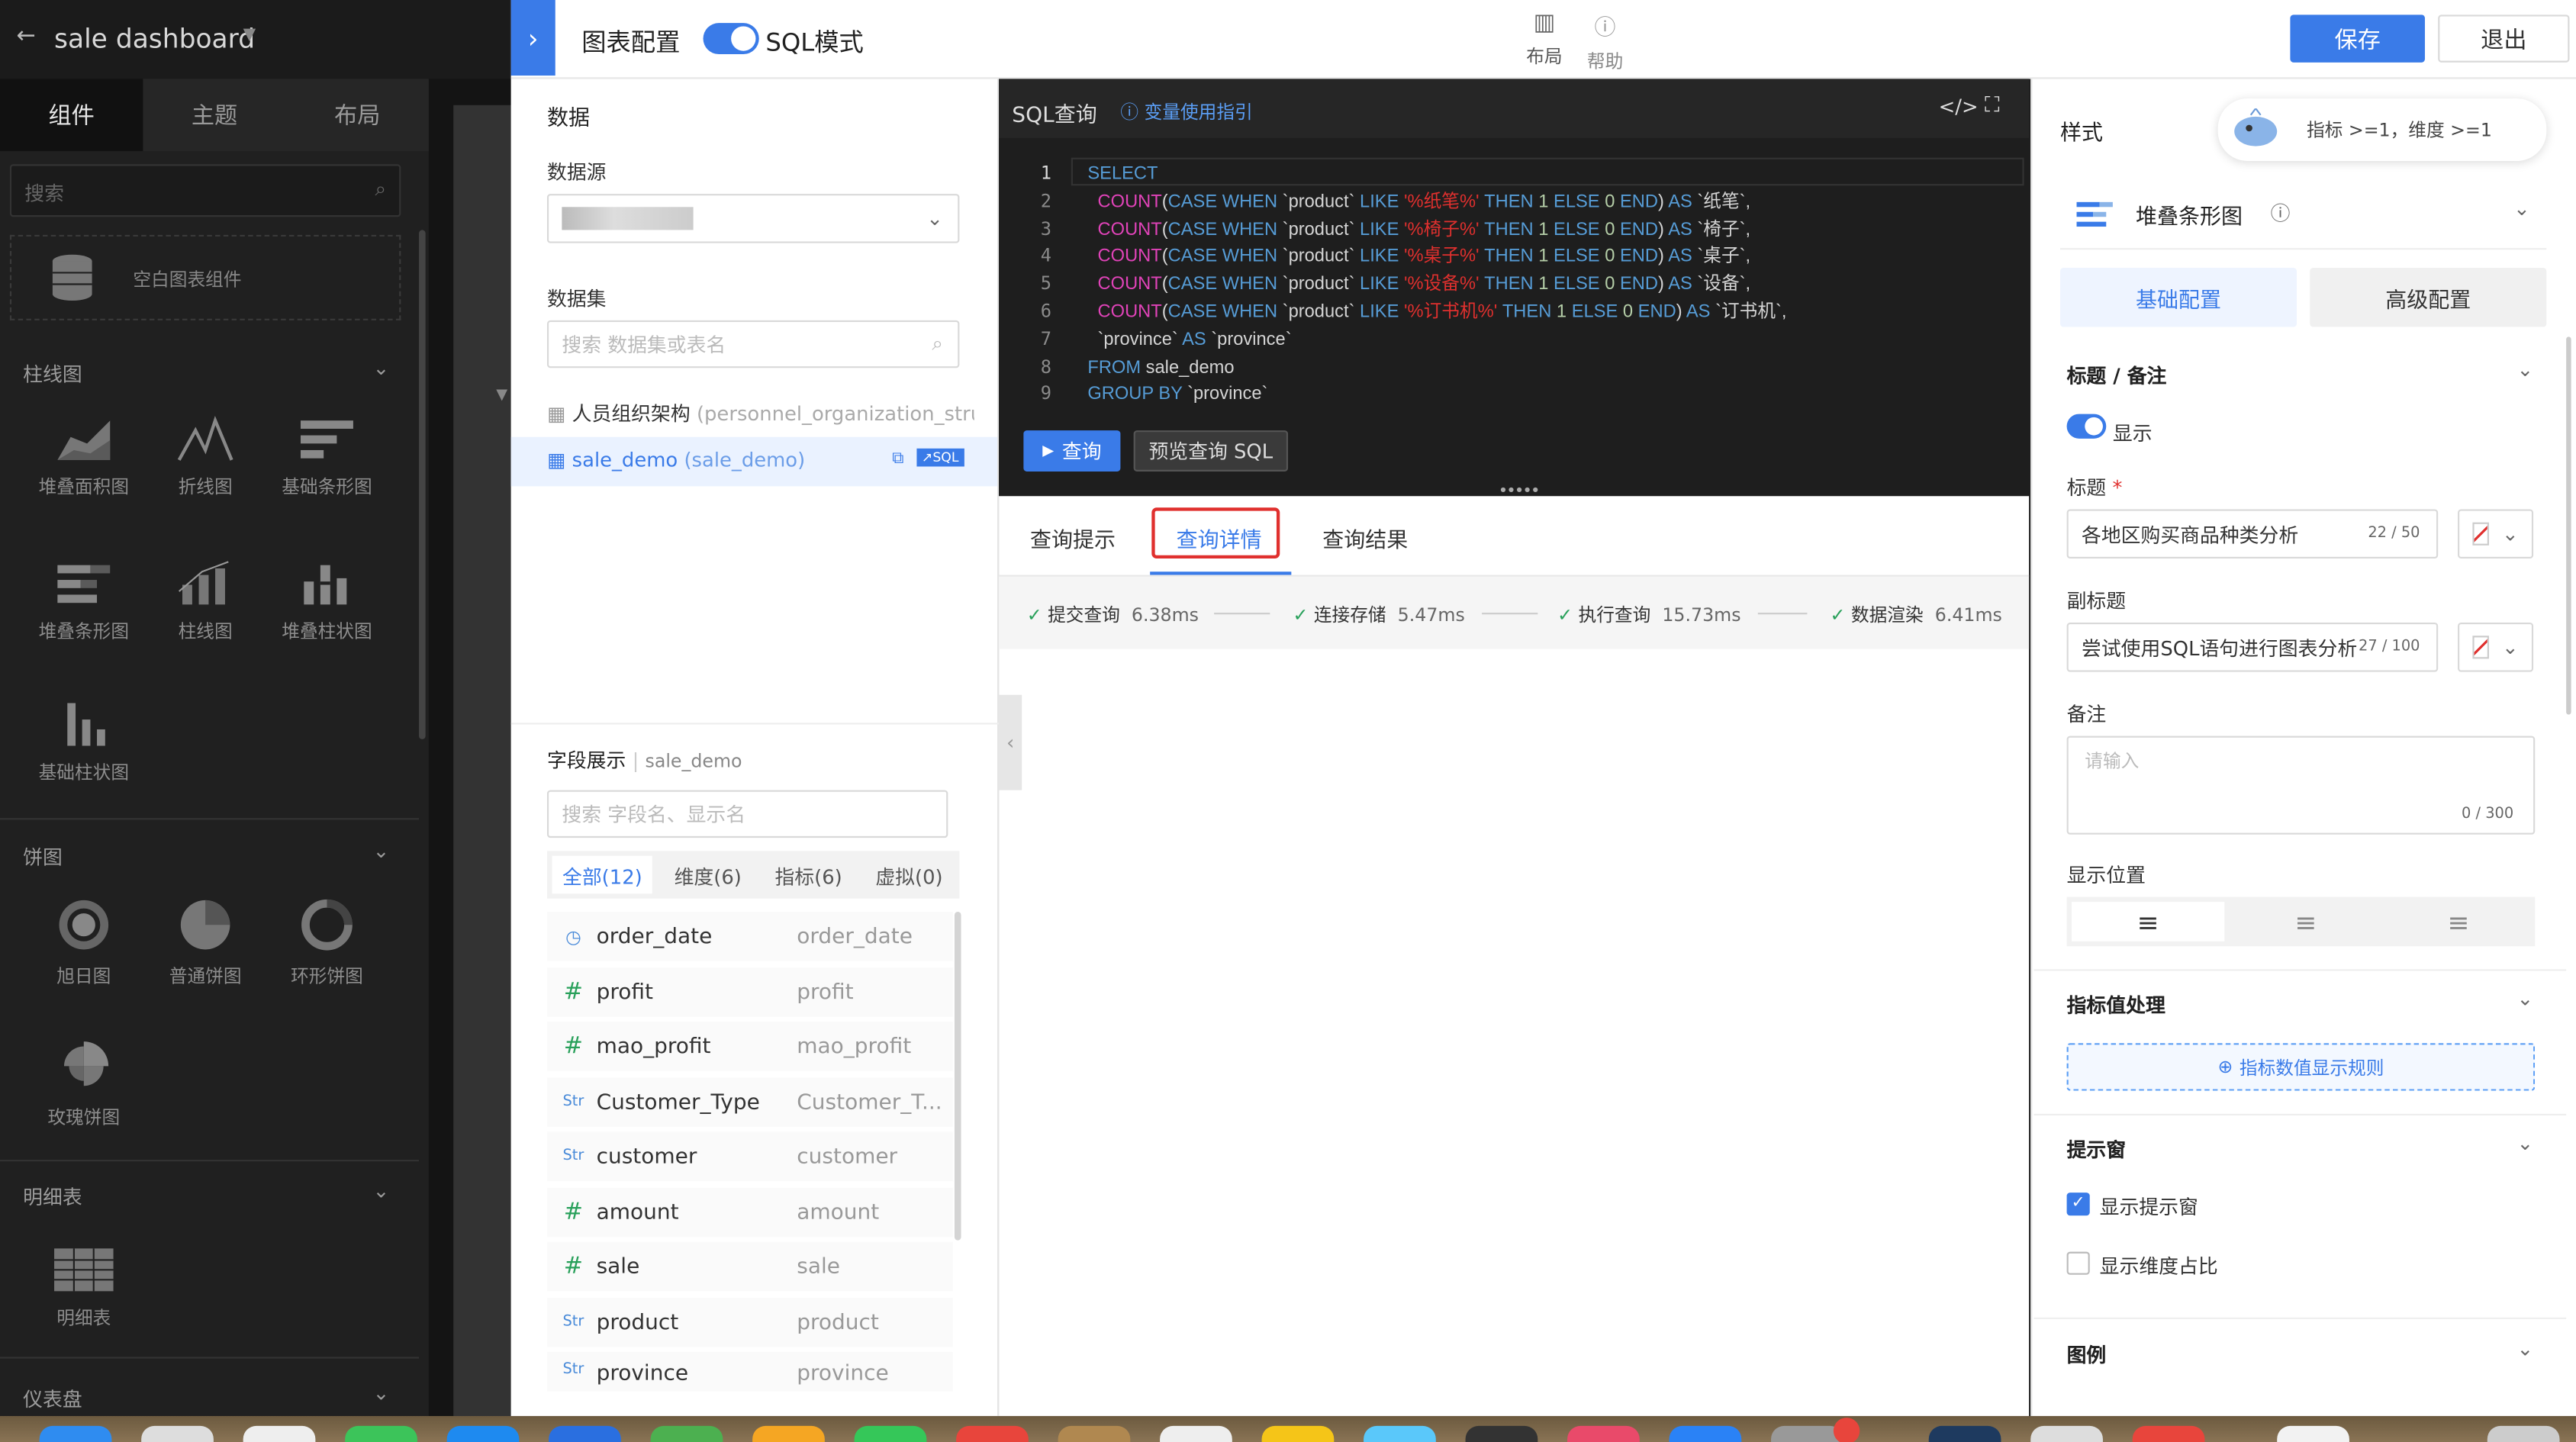 The width and height of the screenshot is (2576, 1442). What do you see at coordinates (205, 457) in the screenshot?
I see `chart-line: 折线图` at bounding box center [205, 457].